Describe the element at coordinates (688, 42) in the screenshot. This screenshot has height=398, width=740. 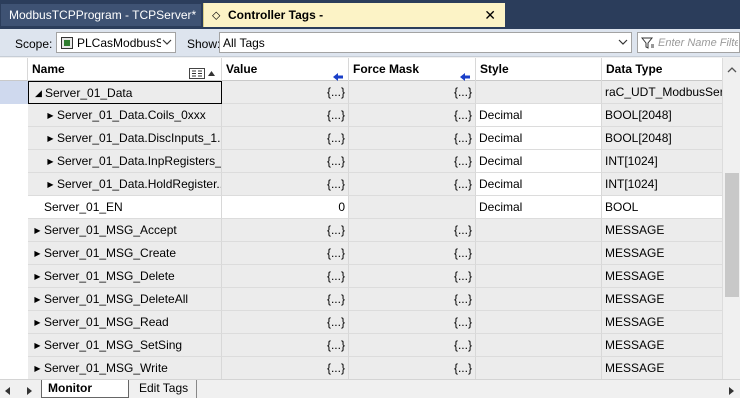
I see `name-filter-box` at that location.